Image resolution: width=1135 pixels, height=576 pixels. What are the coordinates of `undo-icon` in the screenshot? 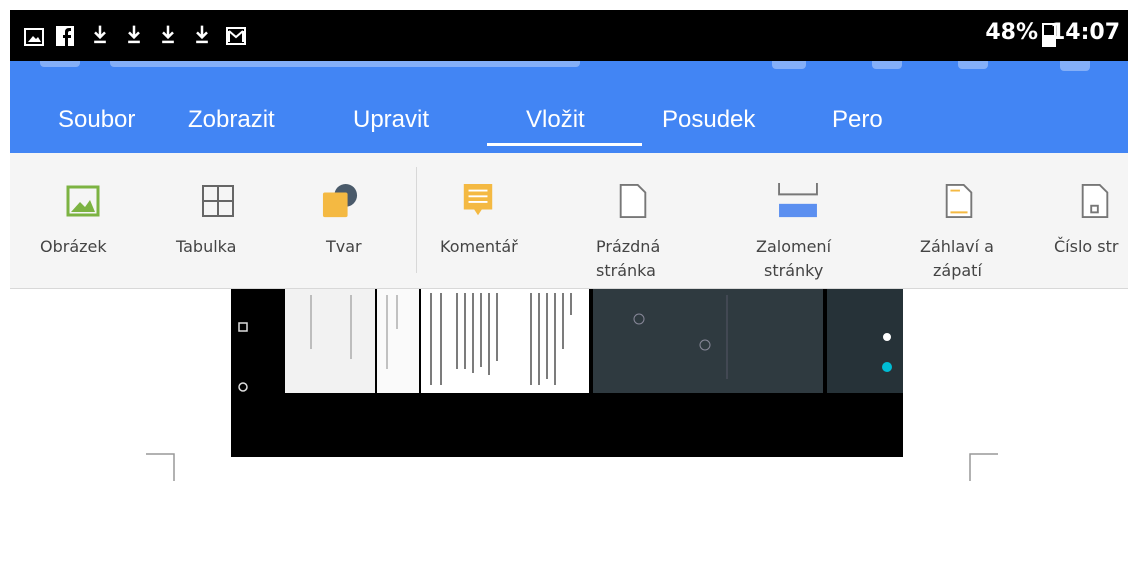 It's located at (887, 65).